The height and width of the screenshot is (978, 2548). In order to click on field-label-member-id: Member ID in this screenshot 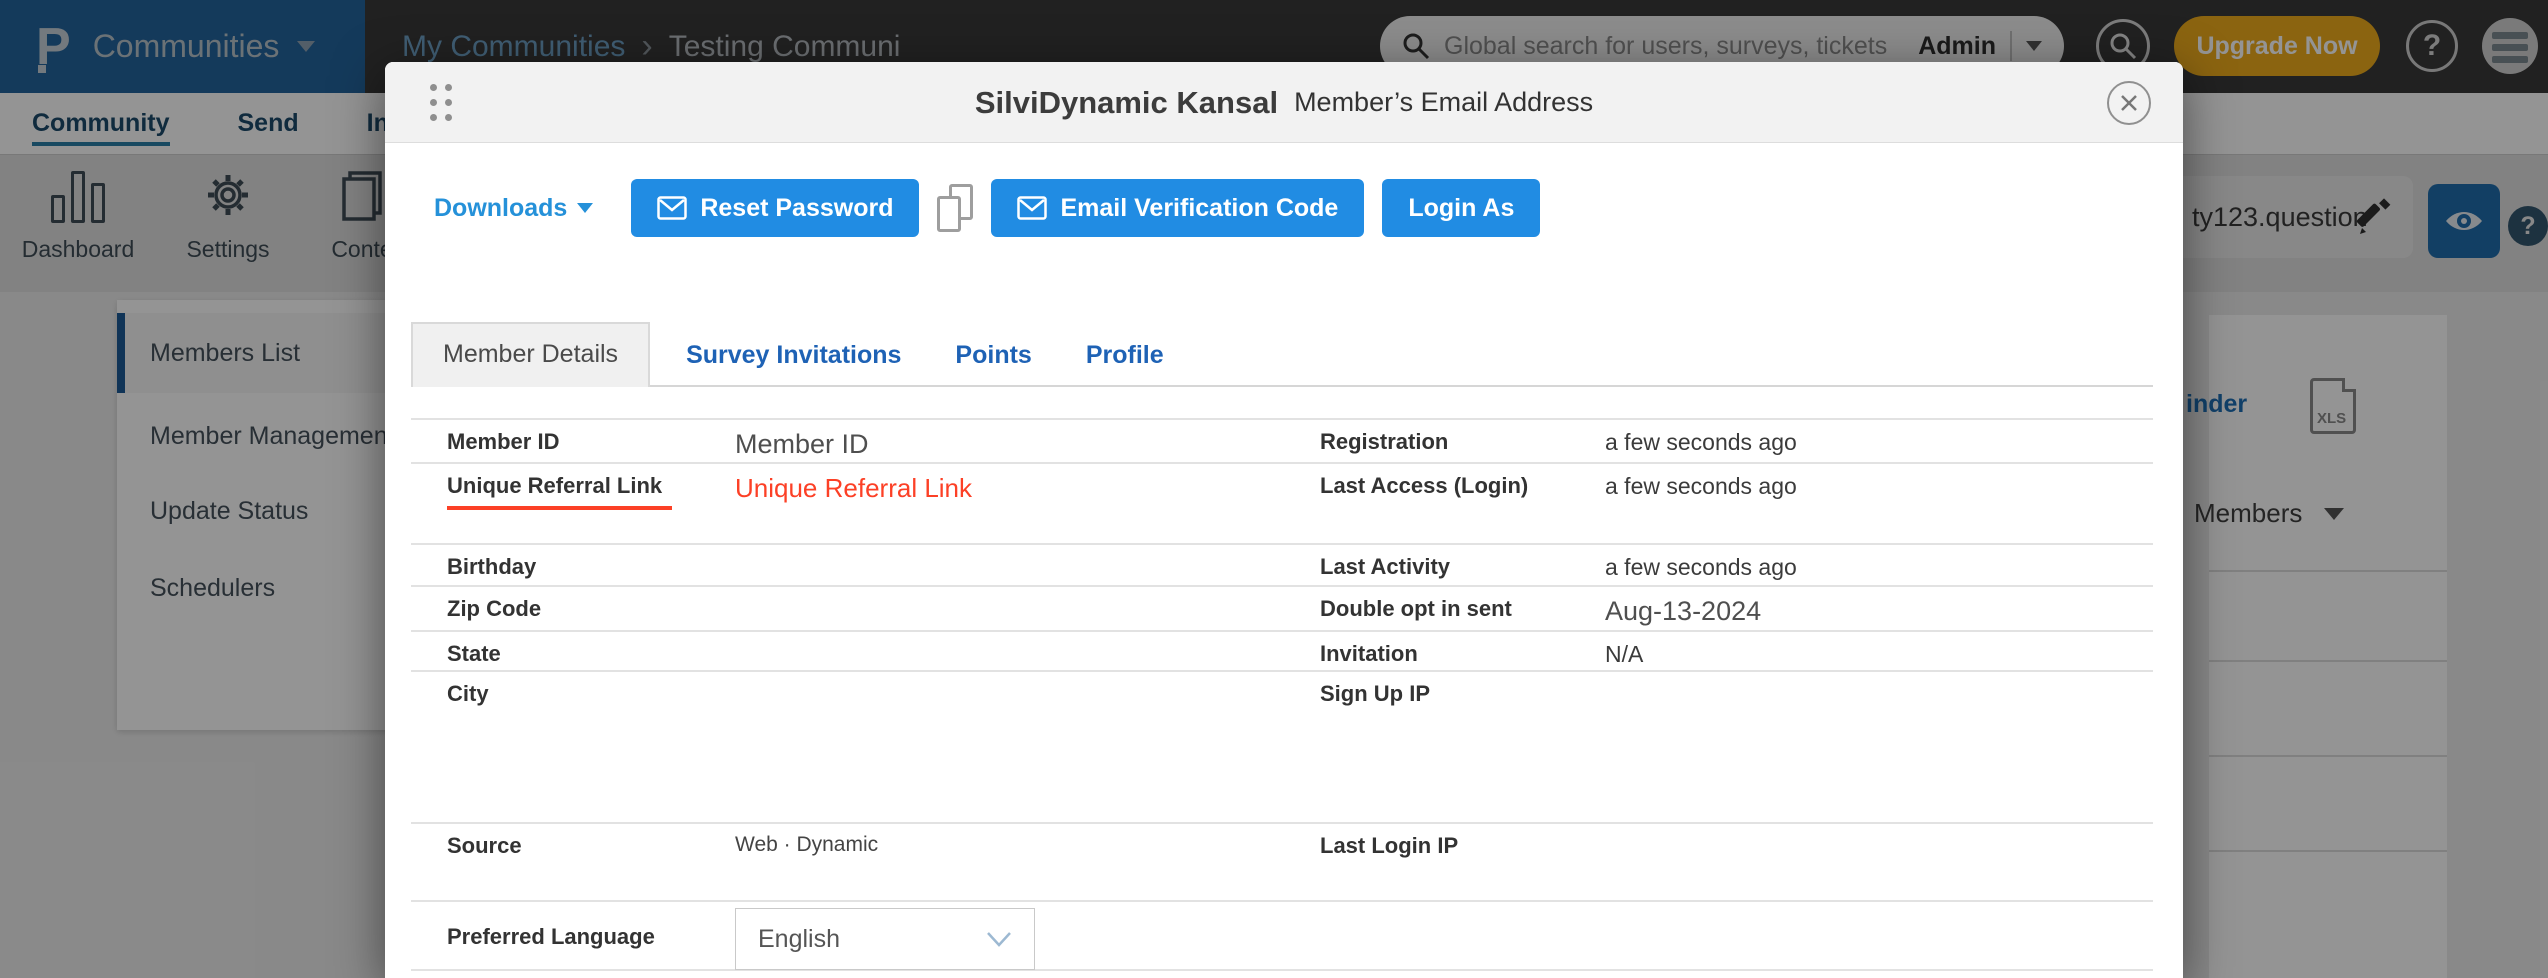, I will do `click(503, 441)`.